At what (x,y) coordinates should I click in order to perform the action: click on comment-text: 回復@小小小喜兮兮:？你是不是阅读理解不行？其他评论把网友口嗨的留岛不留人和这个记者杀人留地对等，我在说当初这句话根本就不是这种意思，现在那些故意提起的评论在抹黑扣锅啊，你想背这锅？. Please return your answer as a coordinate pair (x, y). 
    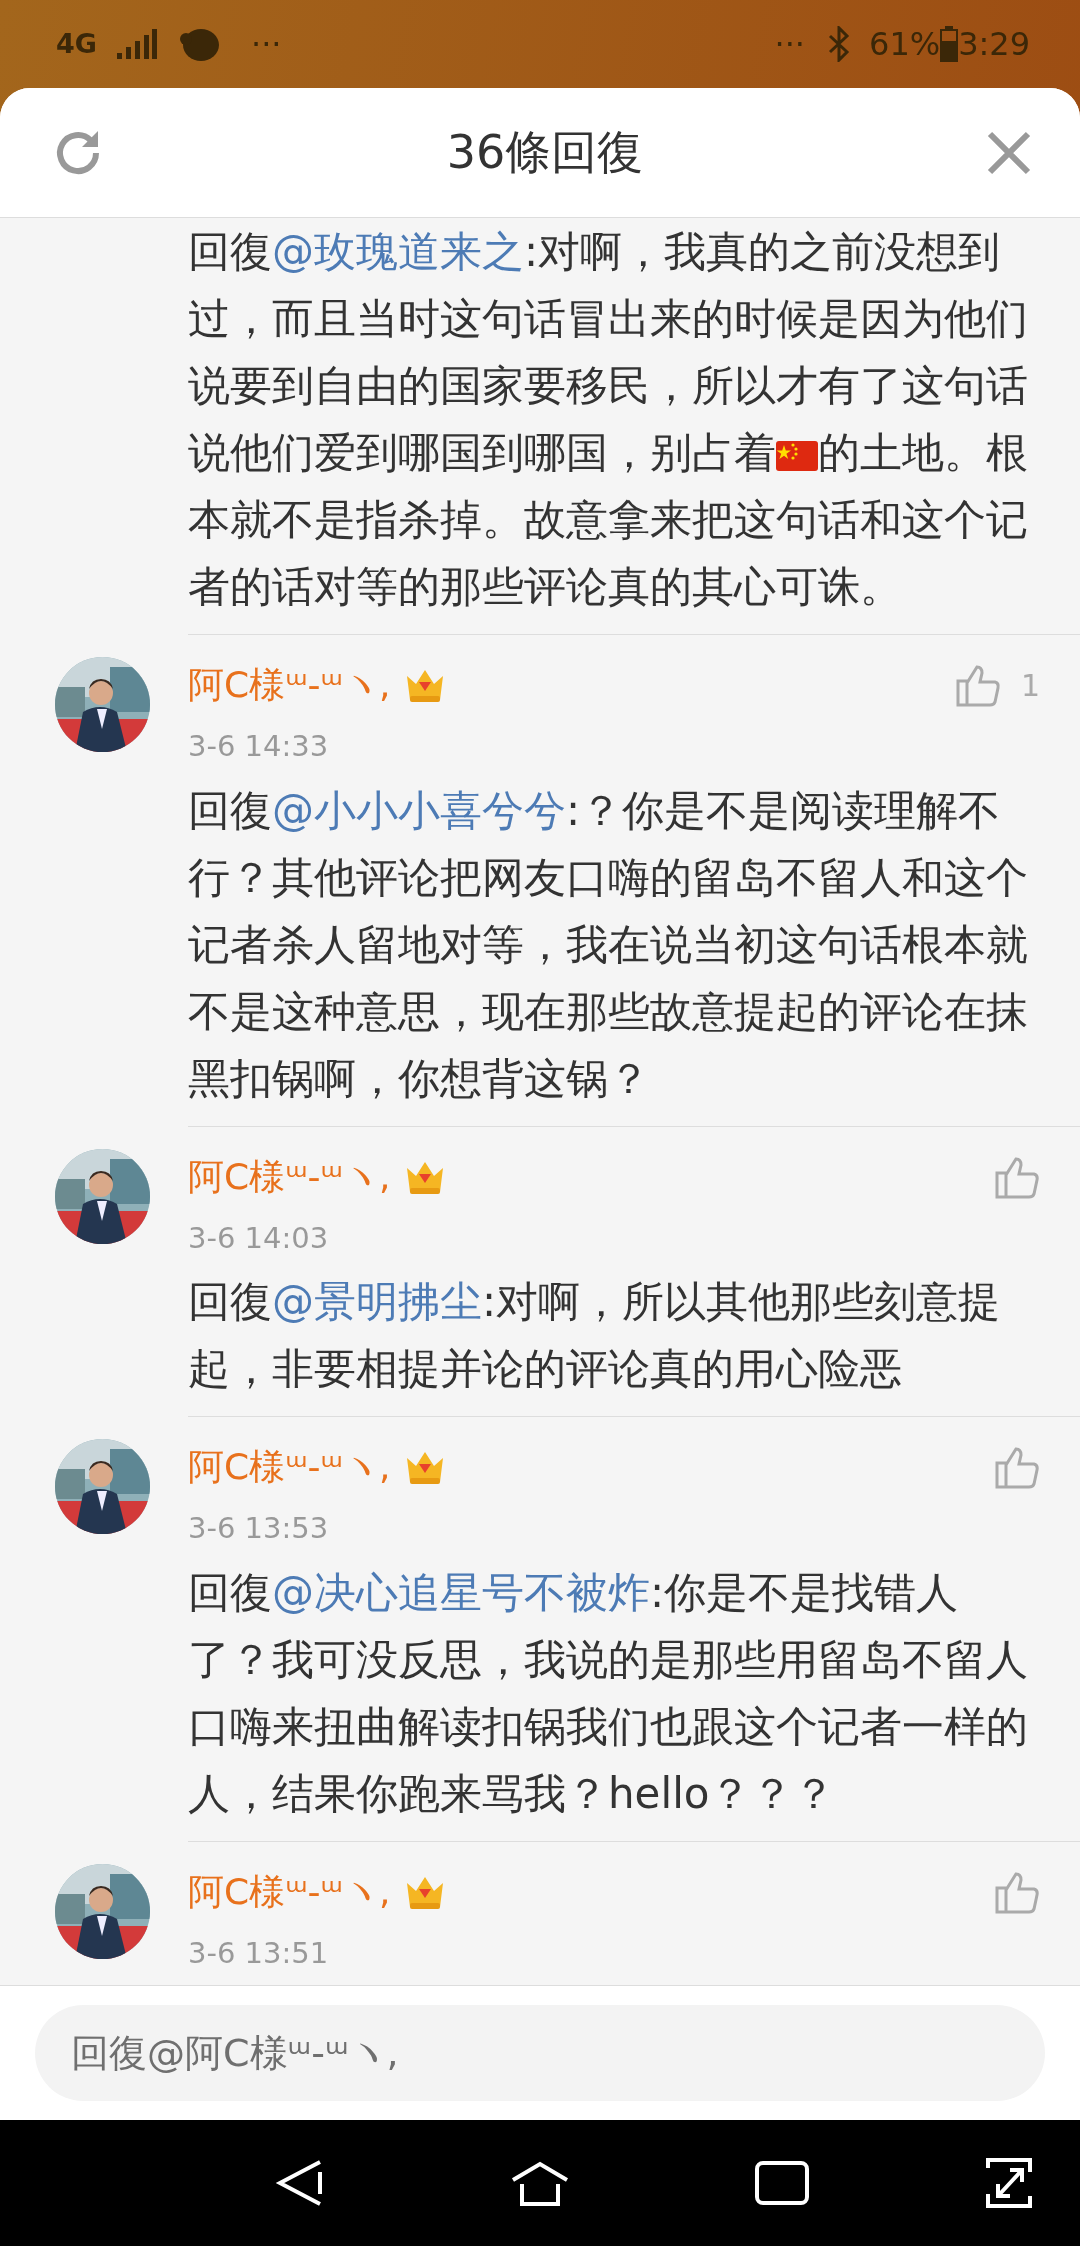
    Looking at the image, I should click on (608, 944).